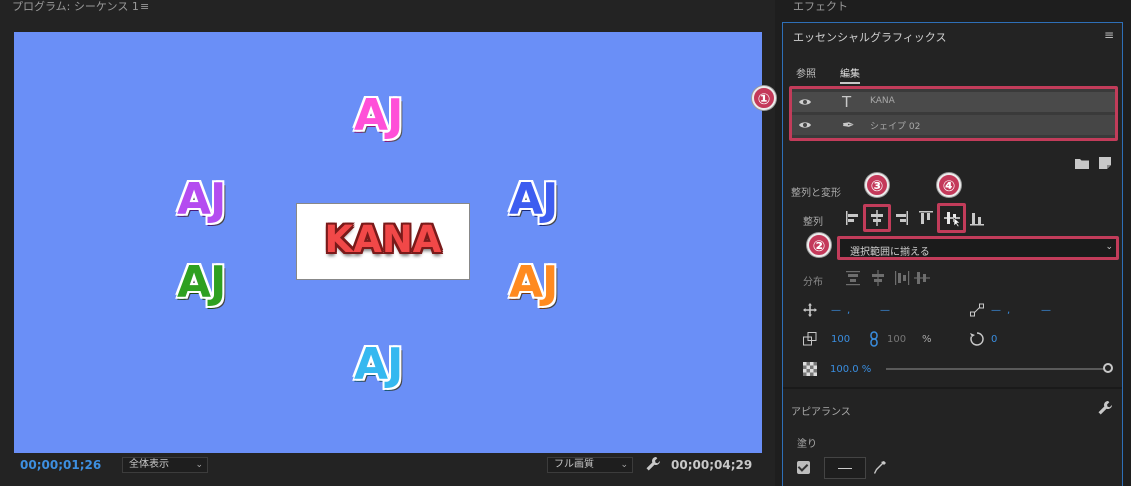  What do you see at coordinates (1105, 163) in the screenshot?
I see `new-layer-icon` at bounding box center [1105, 163].